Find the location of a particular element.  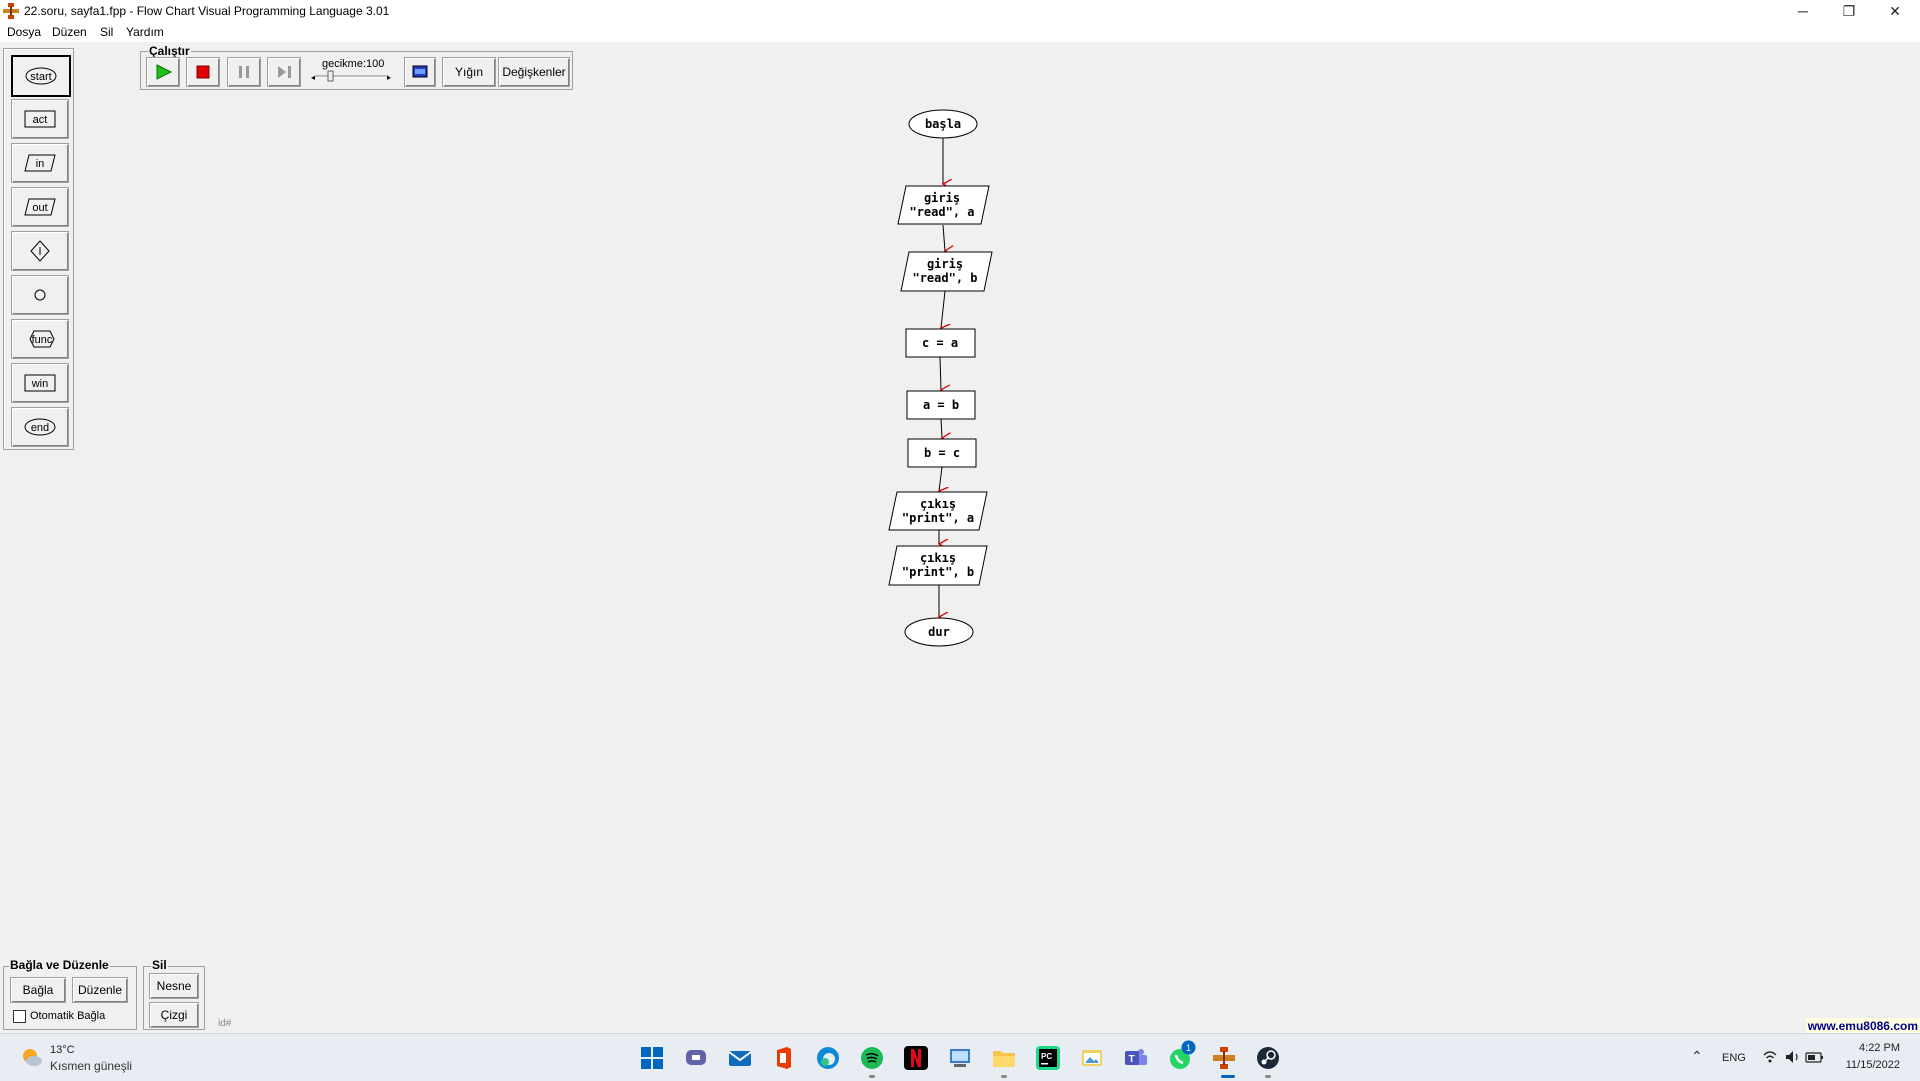

emu8086-link: www.emu8086.com is located at coordinates (1862, 1026).